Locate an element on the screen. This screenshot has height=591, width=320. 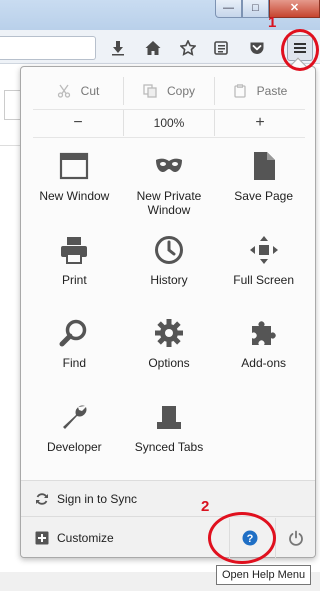
zoom-reset-button: 100% is located at coordinates (169, 123).